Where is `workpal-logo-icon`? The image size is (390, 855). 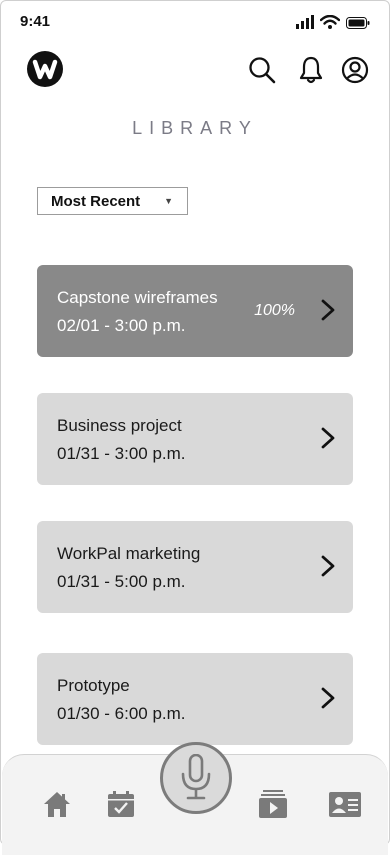 workpal-logo-icon is located at coordinates (45, 69).